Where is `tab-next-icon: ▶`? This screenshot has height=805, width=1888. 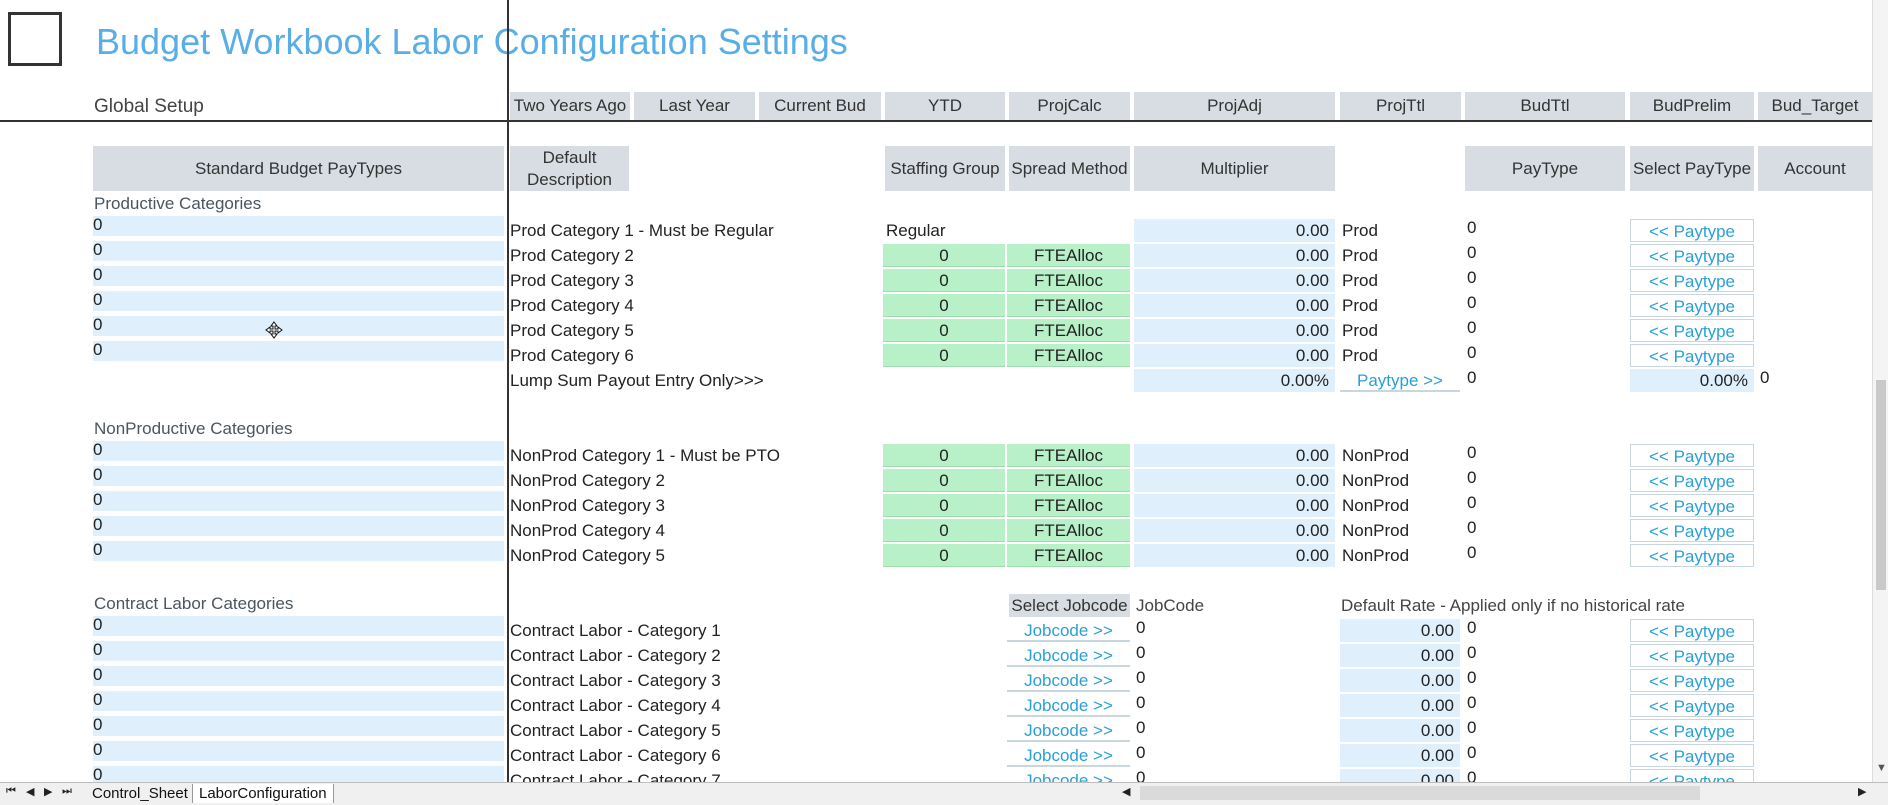
tab-next-icon: ▶ is located at coordinates (48, 791).